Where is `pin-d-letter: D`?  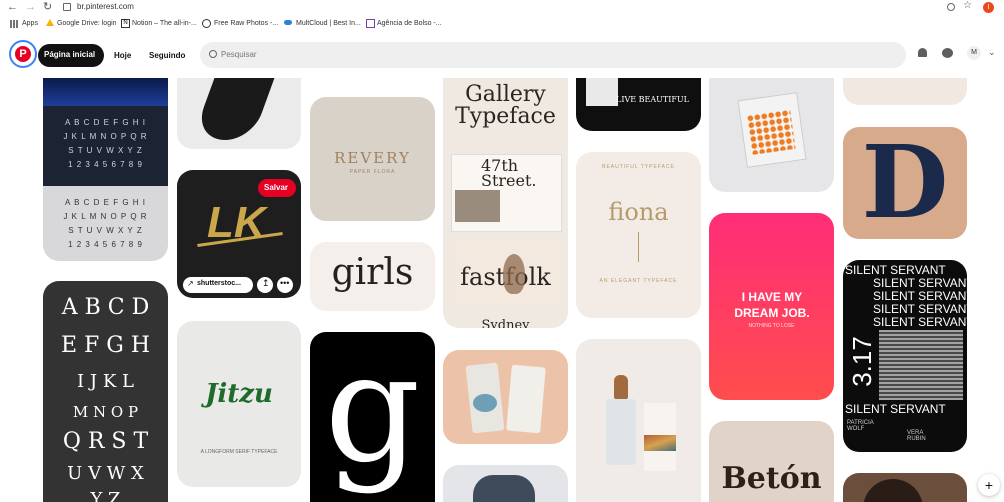 pin-d-letter: D is located at coordinates (905, 183).